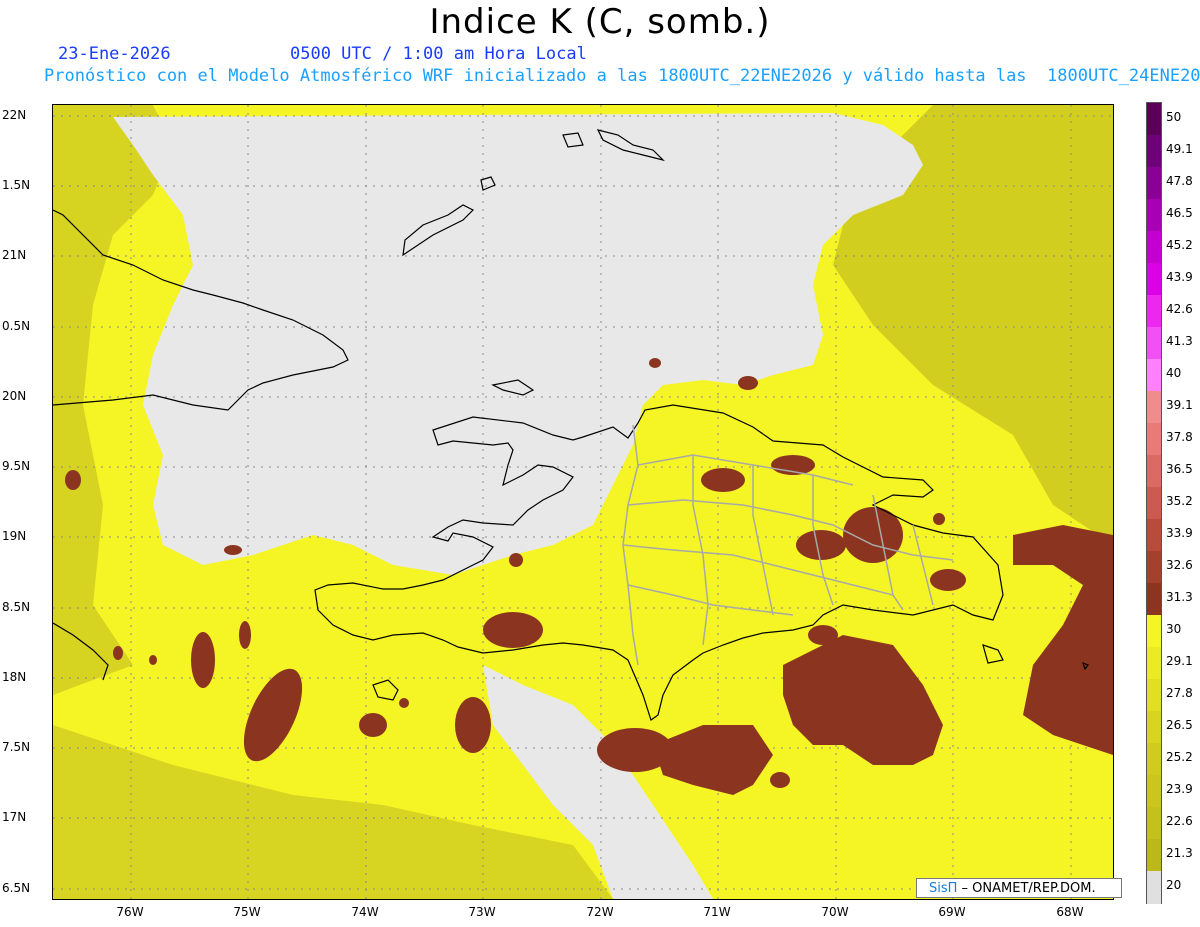  Describe the element at coordinates (365, 912) in the screenshot. I see `lon-label: 74W` at that location.